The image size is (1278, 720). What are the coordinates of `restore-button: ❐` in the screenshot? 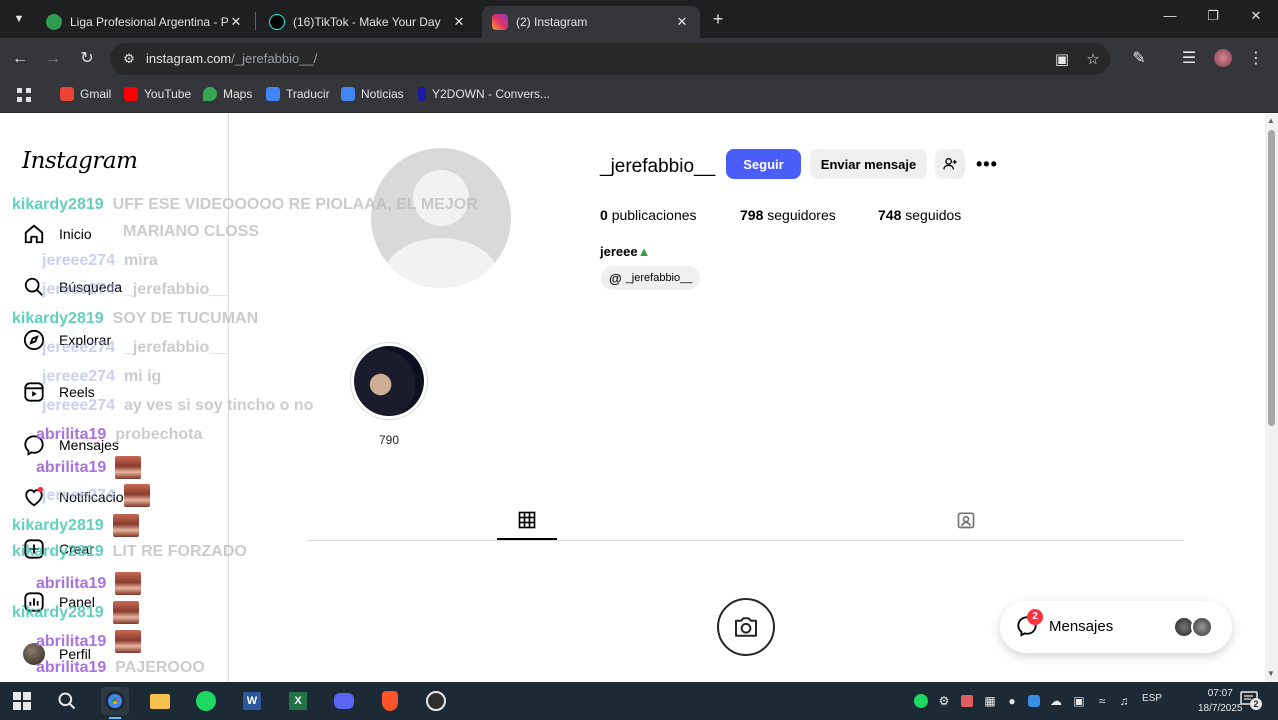 It's located at (1213, 16).